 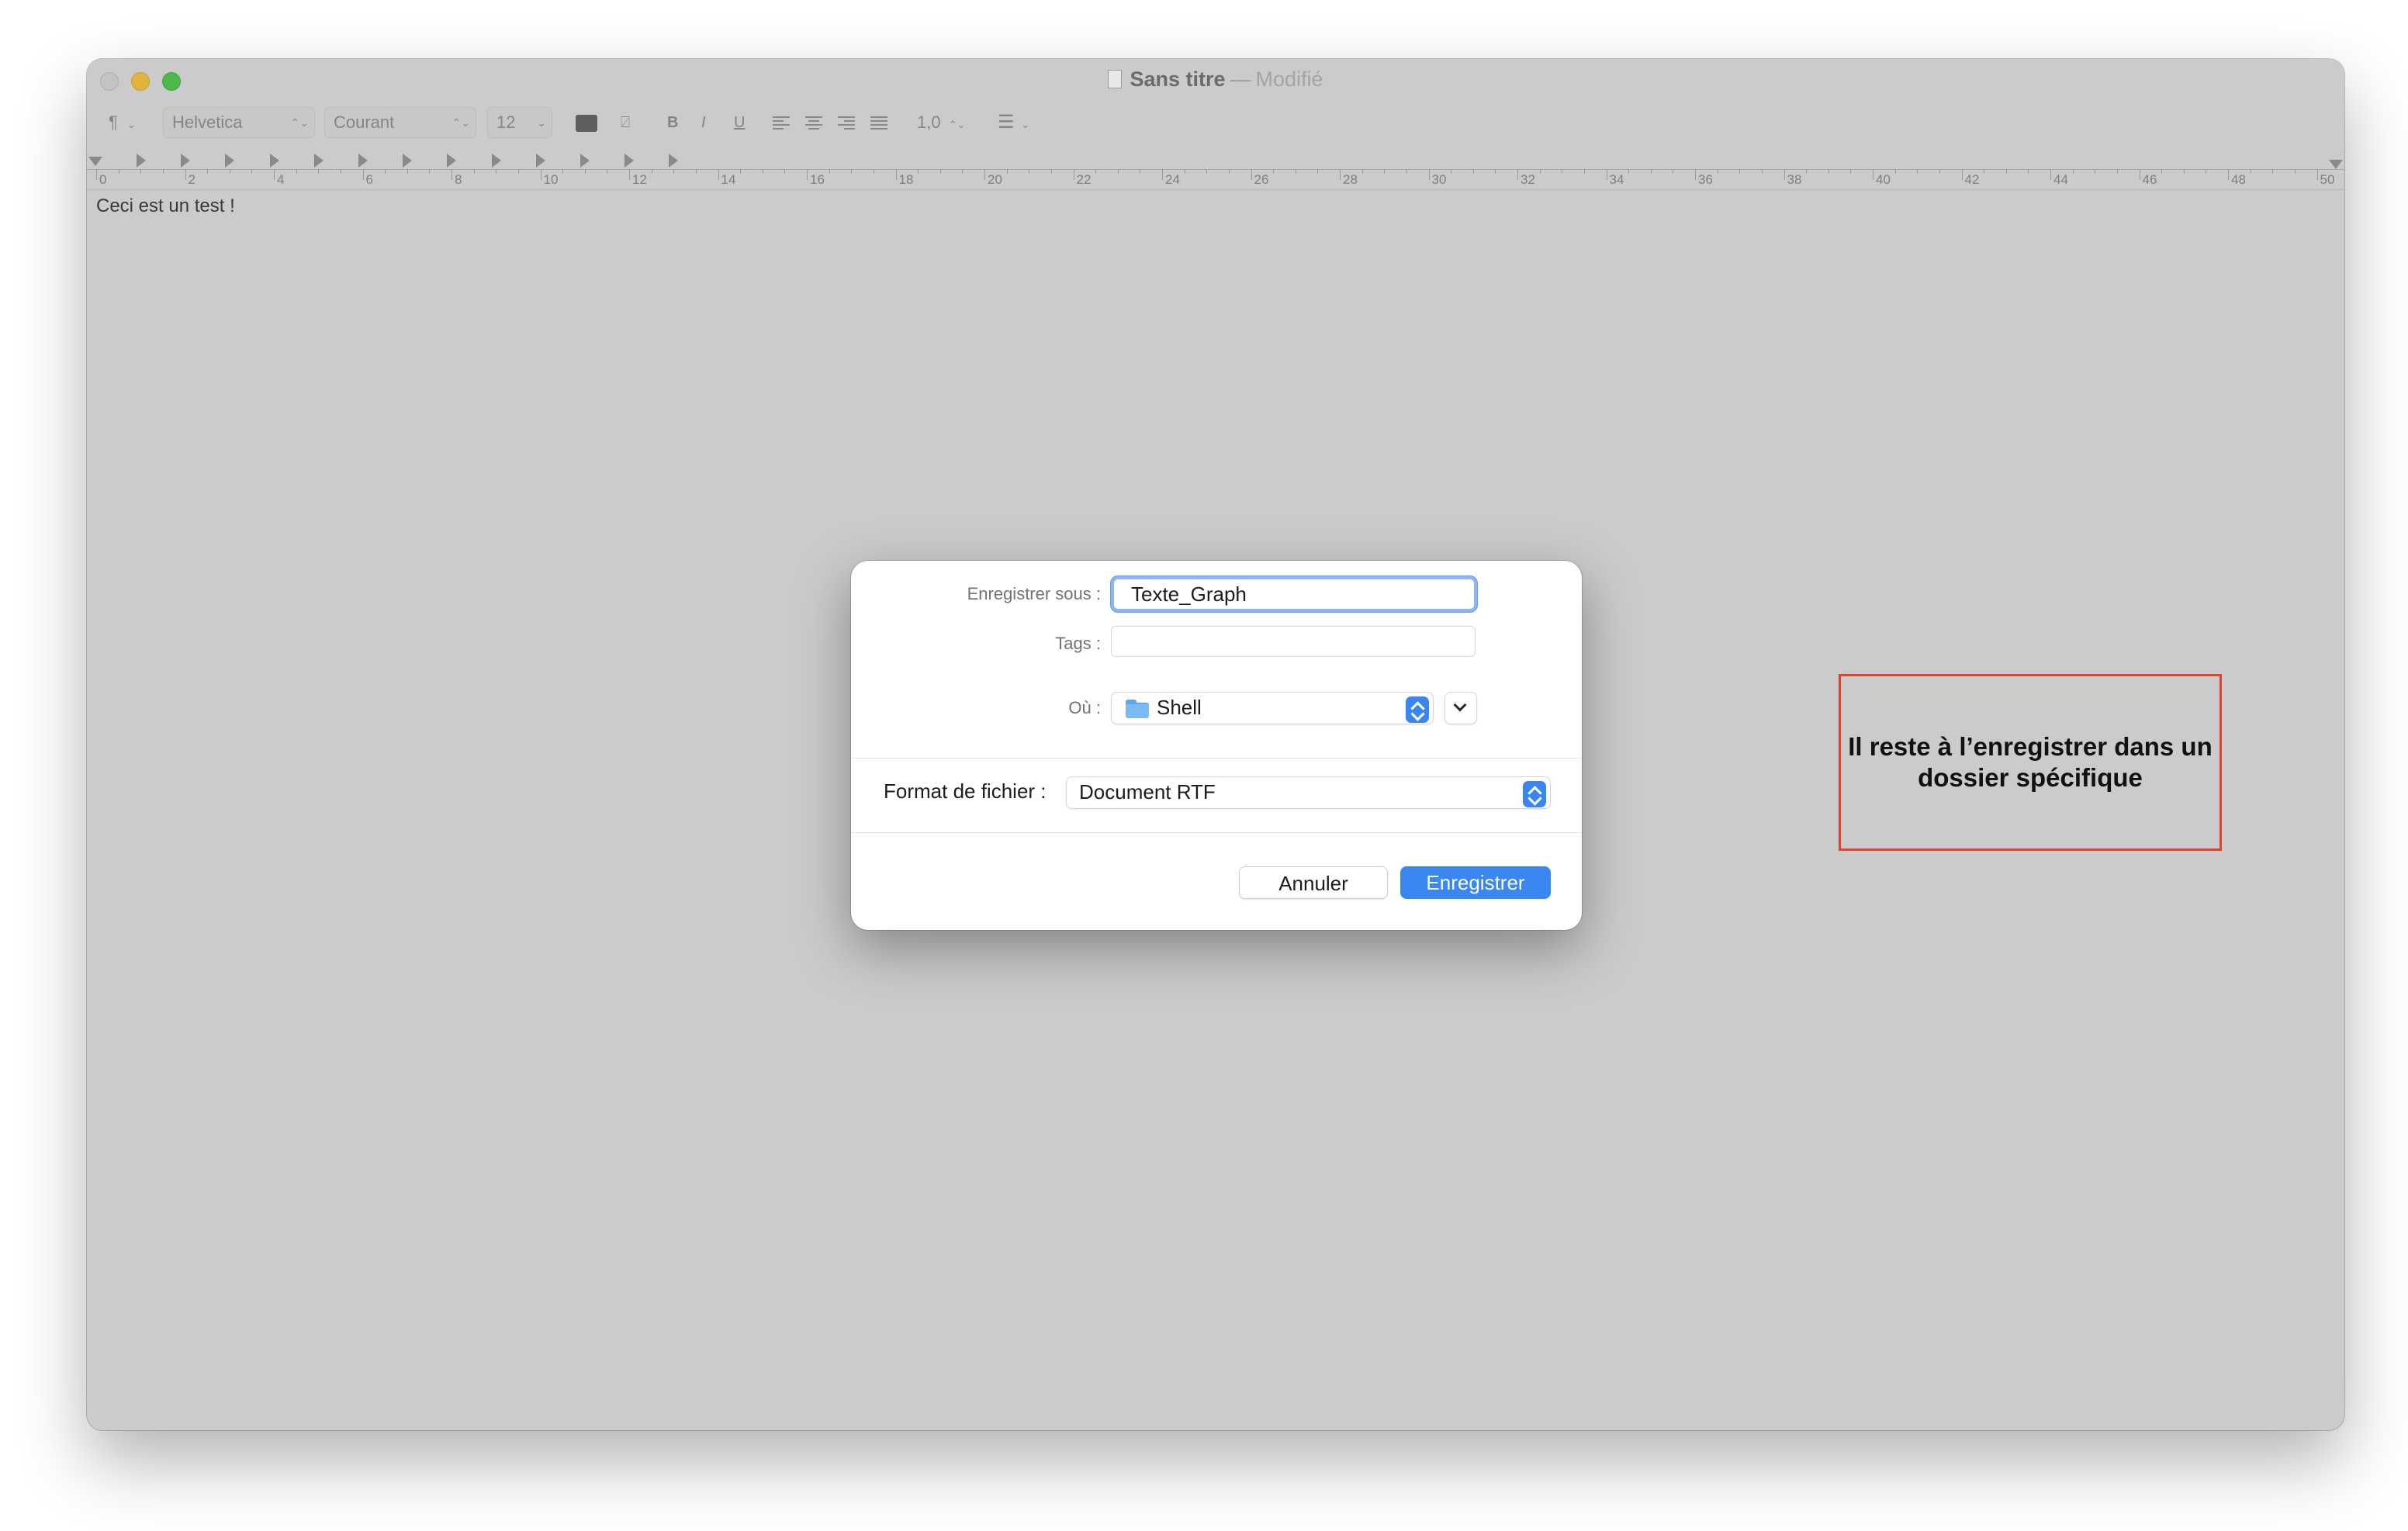 I want to click on document-body-text: Ceci est un test !, so click(x=165, y=206).